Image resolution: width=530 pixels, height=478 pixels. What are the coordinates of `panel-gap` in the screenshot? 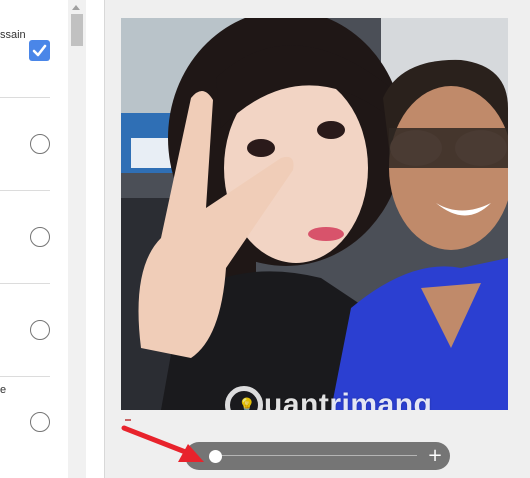 It's located at (95, 239).